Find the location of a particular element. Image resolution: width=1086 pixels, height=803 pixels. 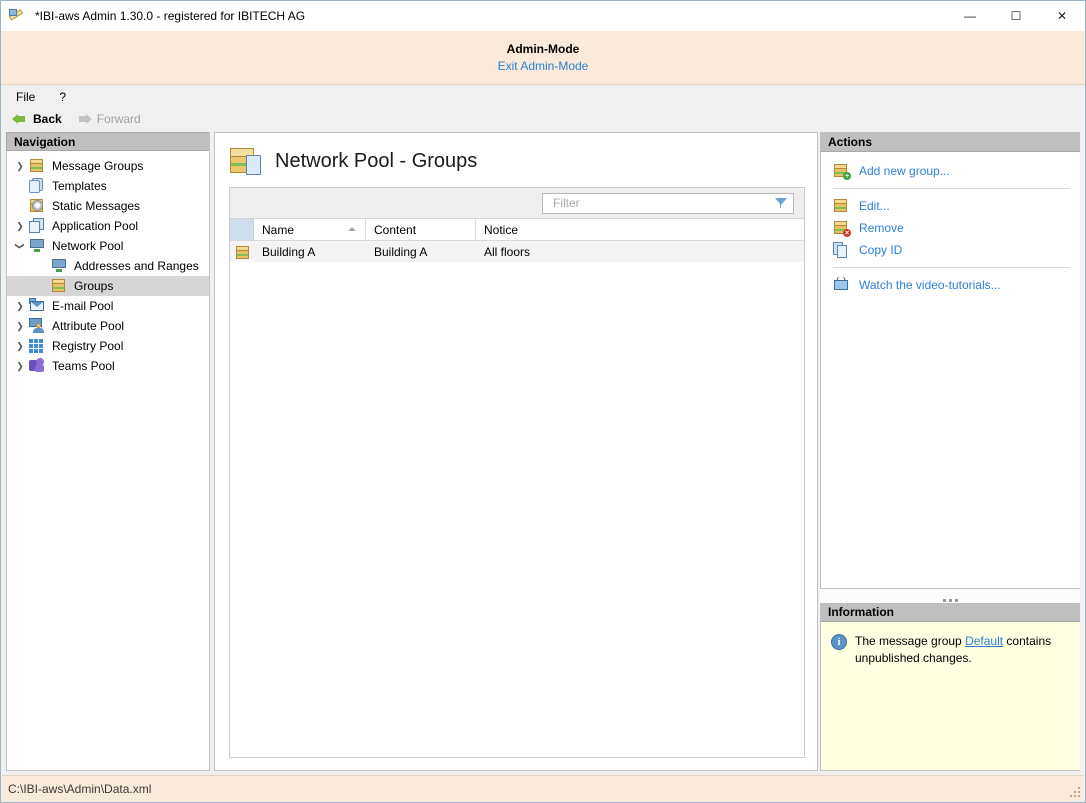

sidebar-item-network-pool: ❯ Network Pool is located at coordinates (108, 246).